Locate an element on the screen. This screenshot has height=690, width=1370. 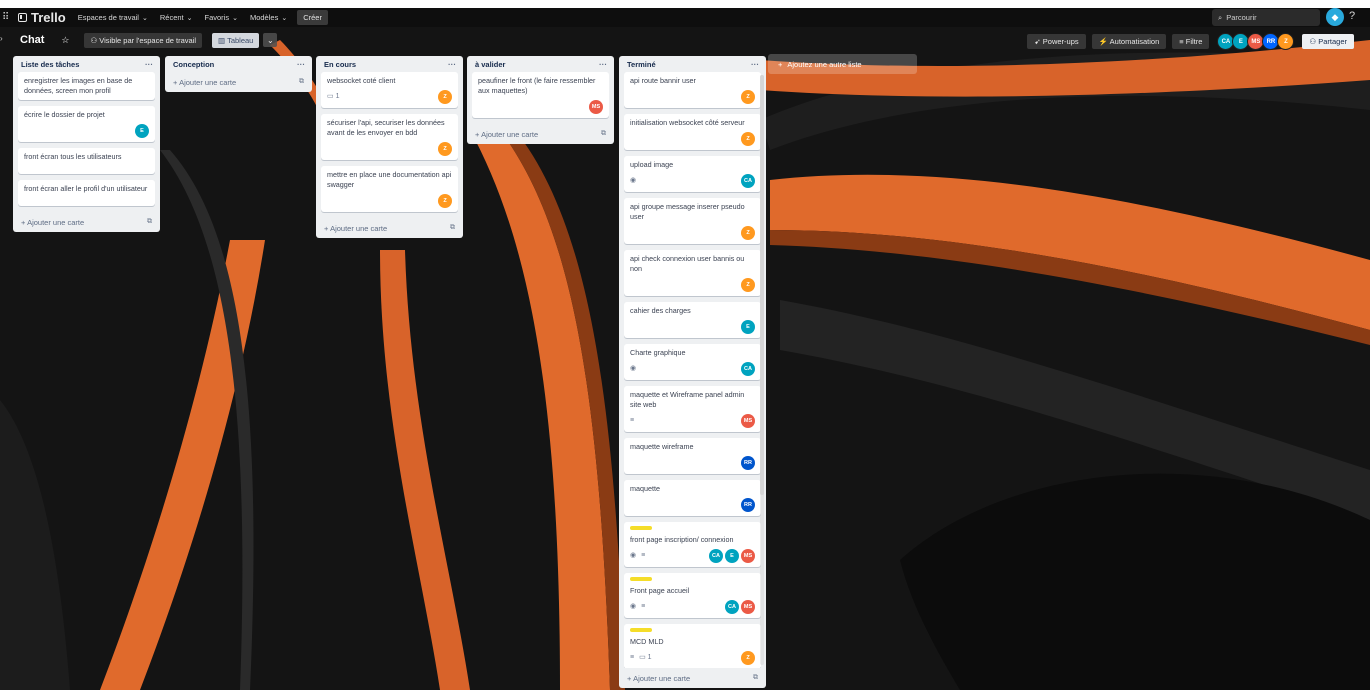
card: maquette wireframe RR is located at coordinates (692, 456).